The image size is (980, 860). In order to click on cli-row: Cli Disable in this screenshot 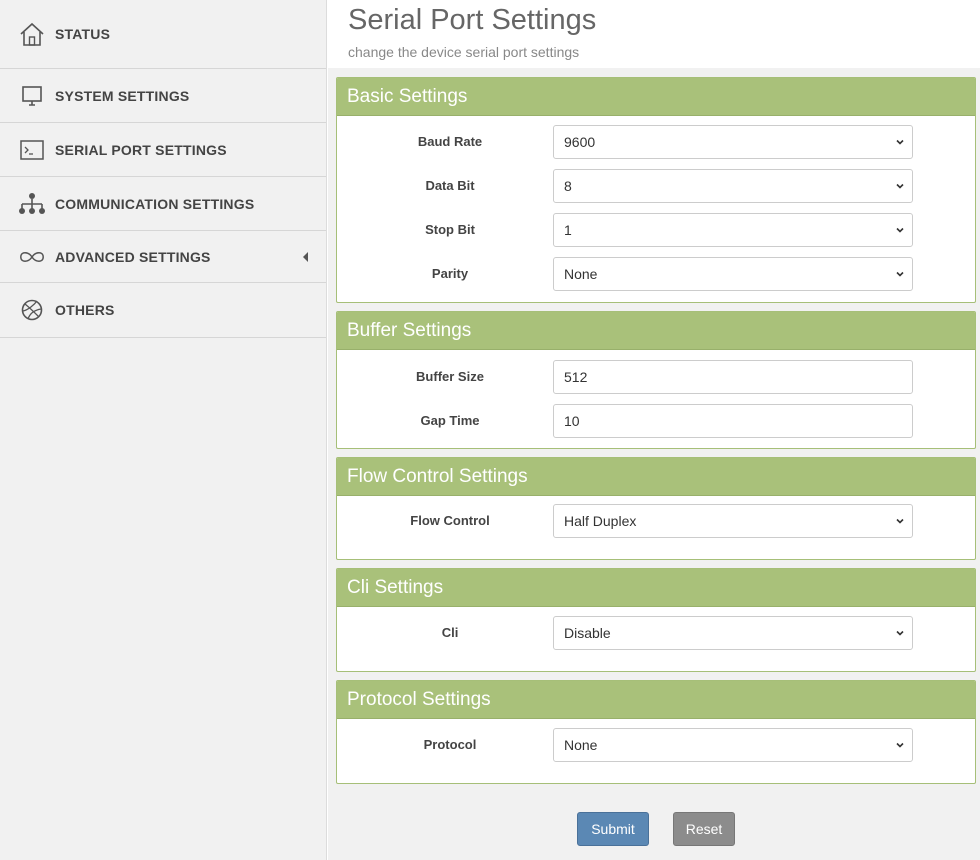, I will do `click(656, 633)`.